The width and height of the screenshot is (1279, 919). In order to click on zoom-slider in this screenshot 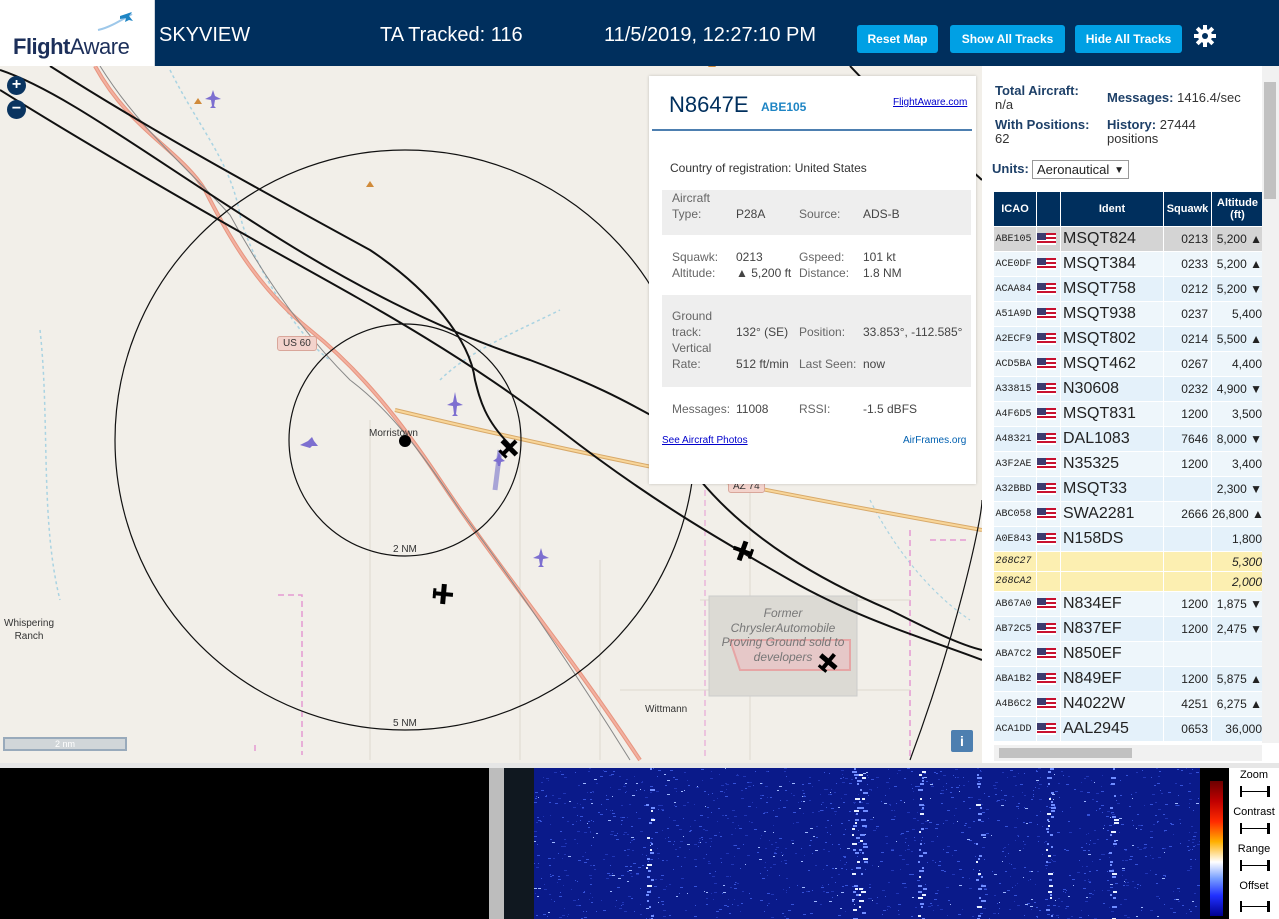, I will do `click(1255, 791)`.